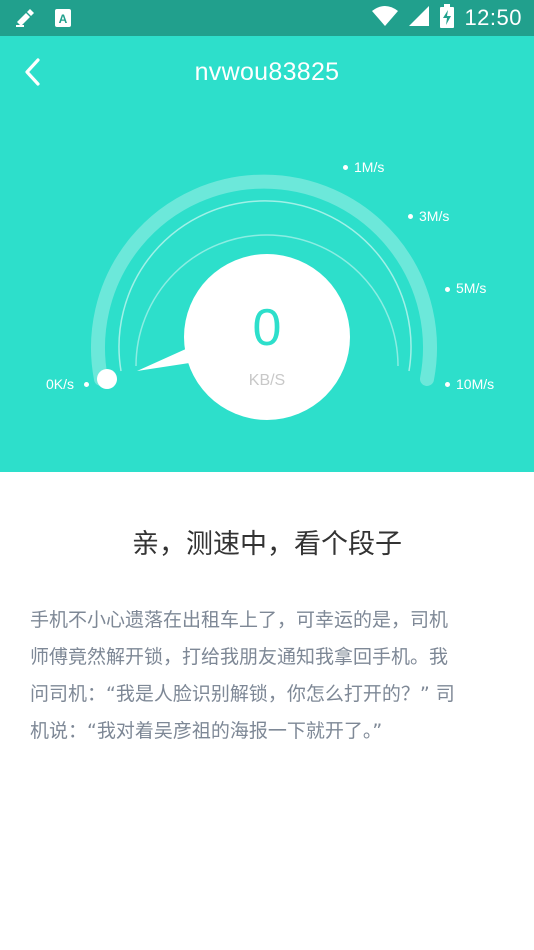 This screenshot has height=950, width=534. What do you see at coordinates (267, 328) in the screenshot?
I see `speed-value: 0` at bounding box center [267, 328].